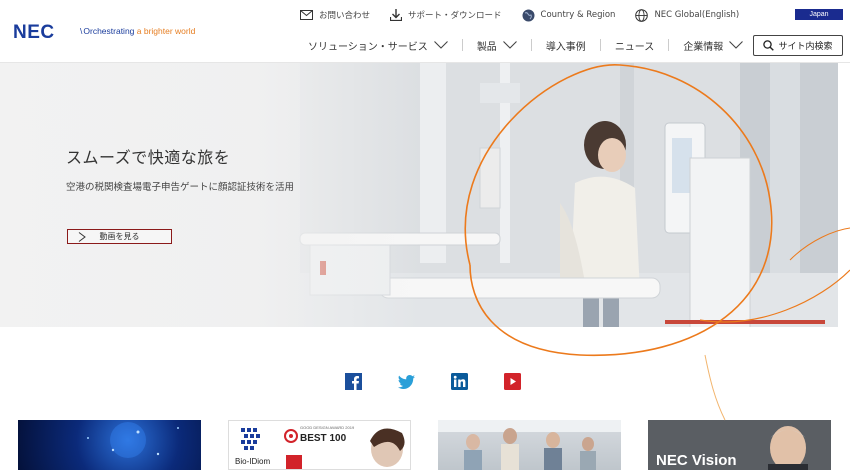 The height and width of the screenshot is (470, 850). I want to click on hero-description: 空港の税関検査場電子申告ゲートに顔認証技術を活用, so click(180, 187).